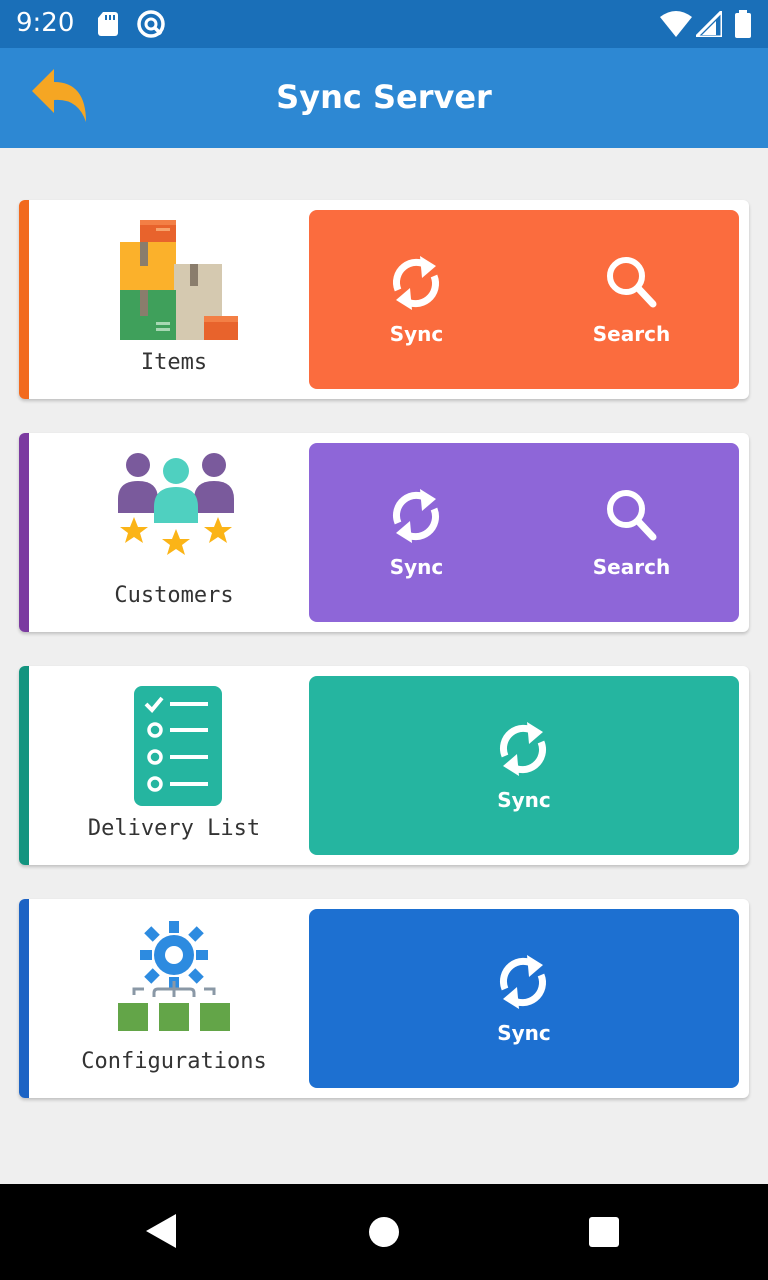 Image resolution: width=768 pixels, height=1280 pixels. I want to click on boxes-icon, so click(179, 280).